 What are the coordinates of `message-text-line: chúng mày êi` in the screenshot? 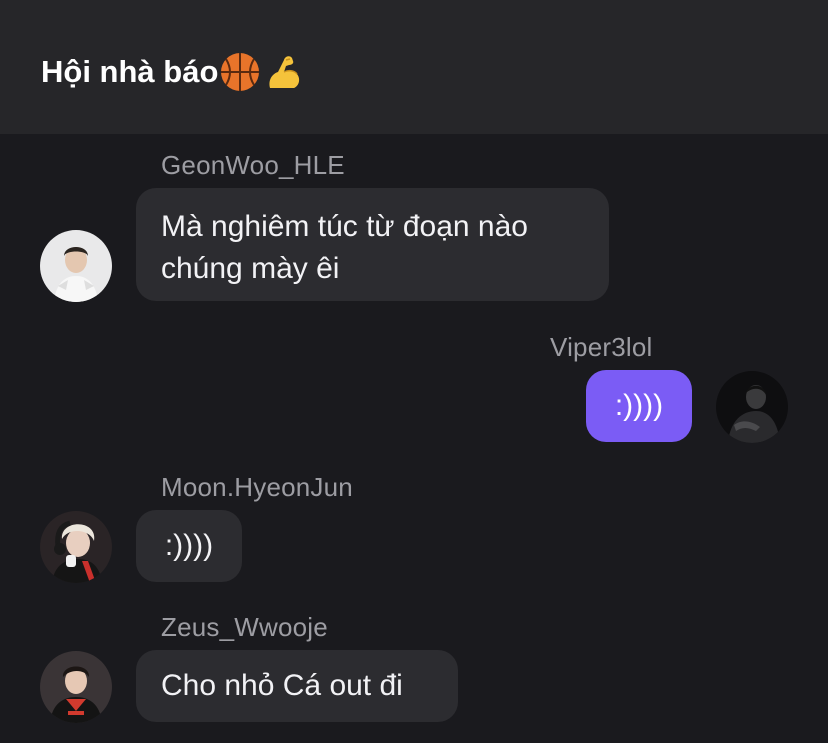 It's located at (250, 268).